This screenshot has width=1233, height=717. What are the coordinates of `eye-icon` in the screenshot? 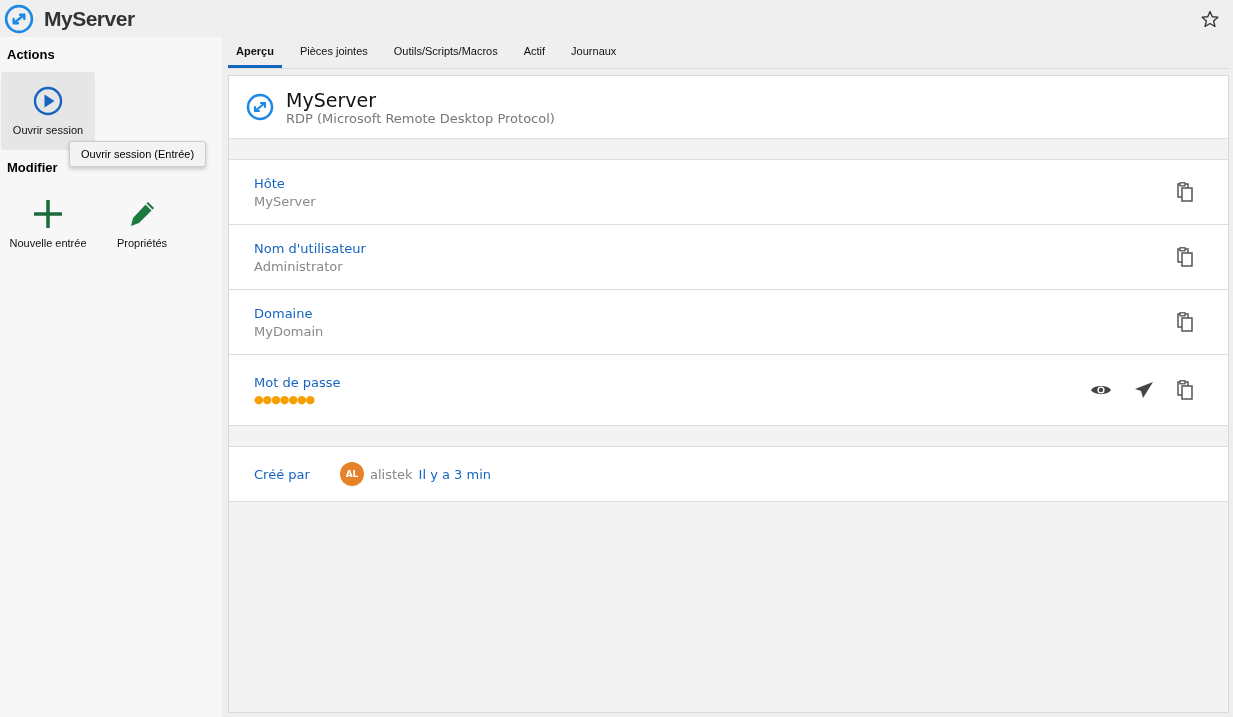 It's located at (1101, 390).